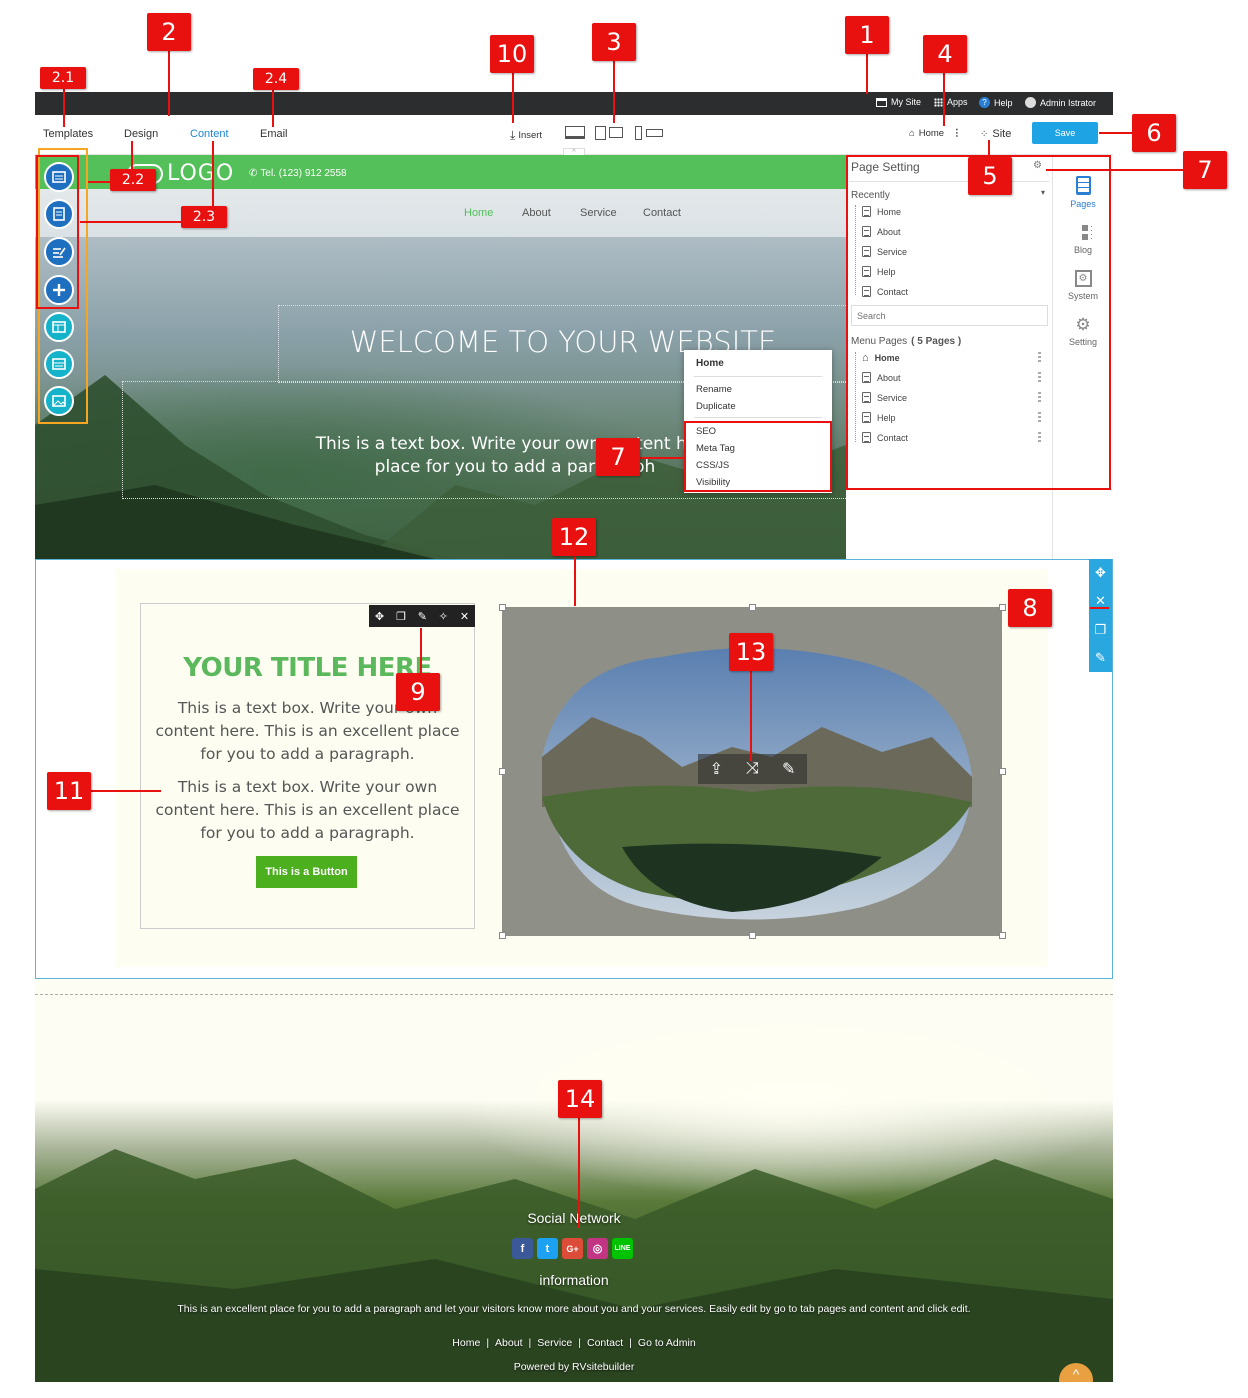 The image size is (1248, 1398). Describe the element at coordinates (1003, 102) in the screenshot. I see `help-label: Help` at that location.